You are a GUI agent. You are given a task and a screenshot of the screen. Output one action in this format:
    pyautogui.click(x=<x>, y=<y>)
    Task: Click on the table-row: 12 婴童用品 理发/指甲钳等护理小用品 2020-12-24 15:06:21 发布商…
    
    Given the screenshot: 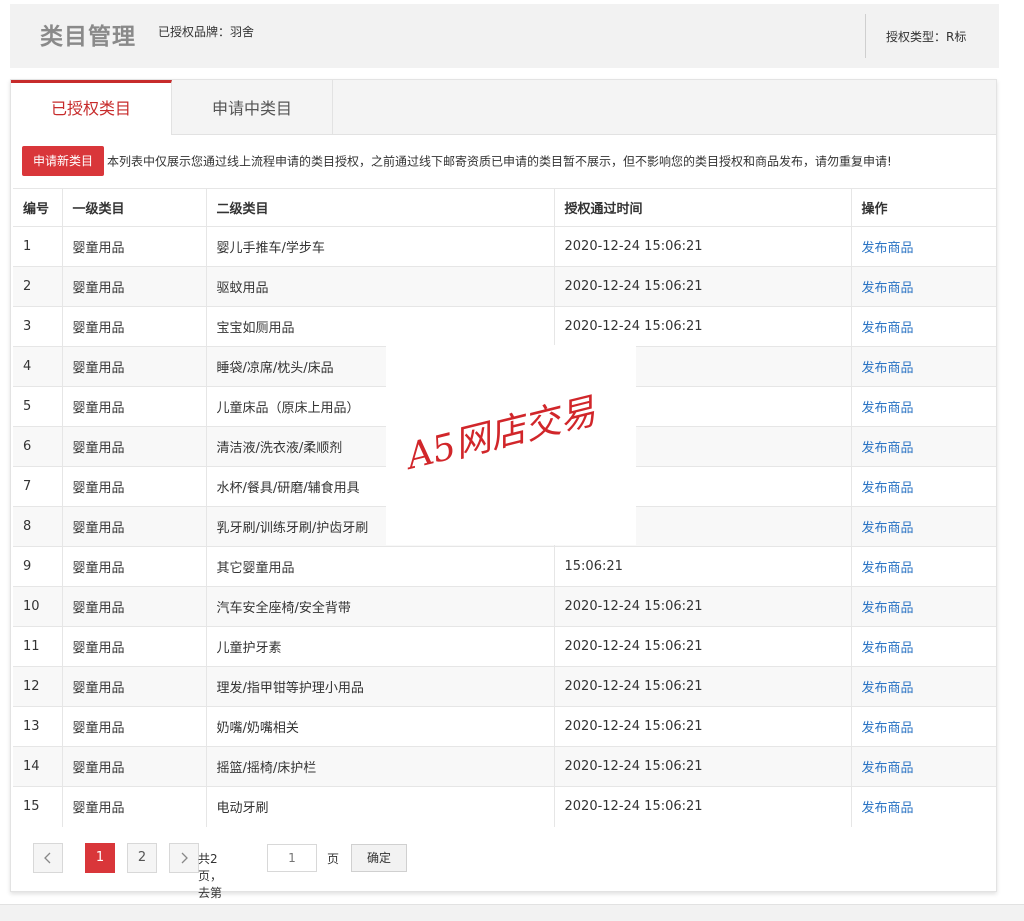 What is the action you would take?
    pyautogui.click(x=504, y=686)
    